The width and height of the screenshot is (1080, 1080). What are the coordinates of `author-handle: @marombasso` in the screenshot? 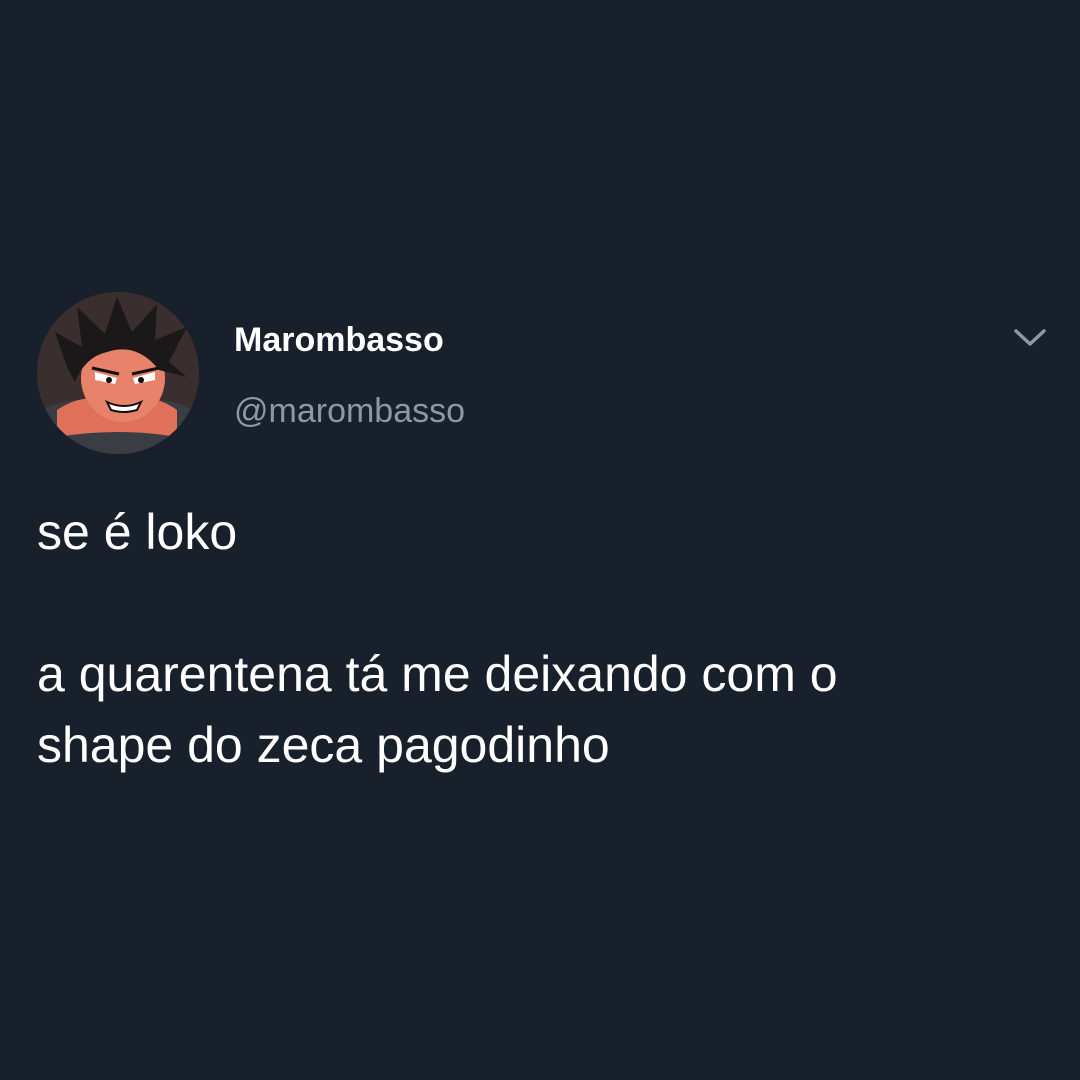 It's located at (349, 411).